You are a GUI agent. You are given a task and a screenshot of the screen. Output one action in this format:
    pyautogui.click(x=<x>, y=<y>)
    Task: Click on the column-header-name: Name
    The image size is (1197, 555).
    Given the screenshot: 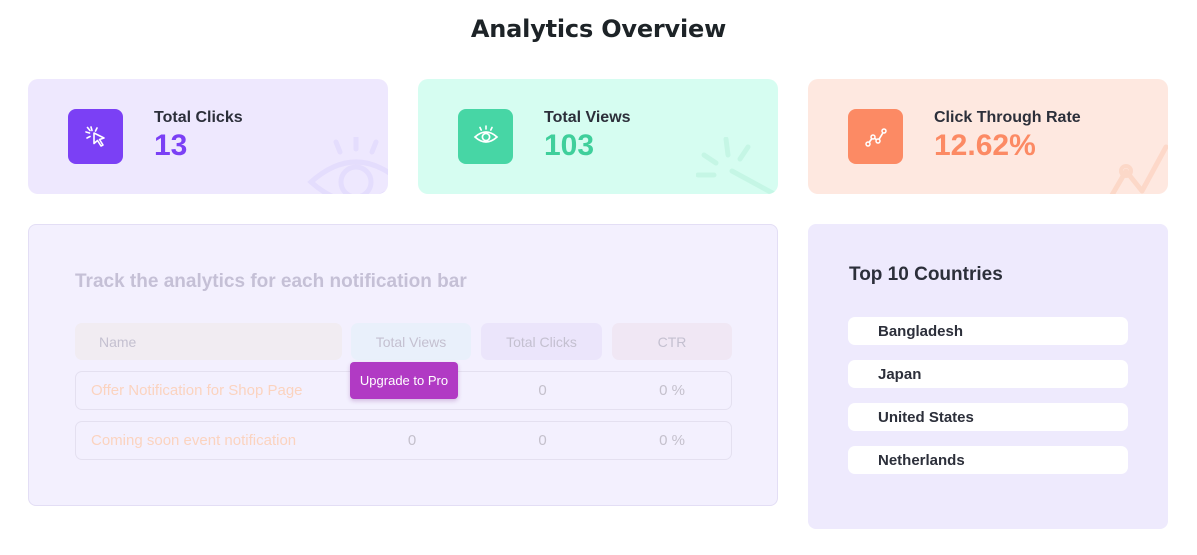 What is the action you would take?
    pyautogui.click(x=208, y=341)
    